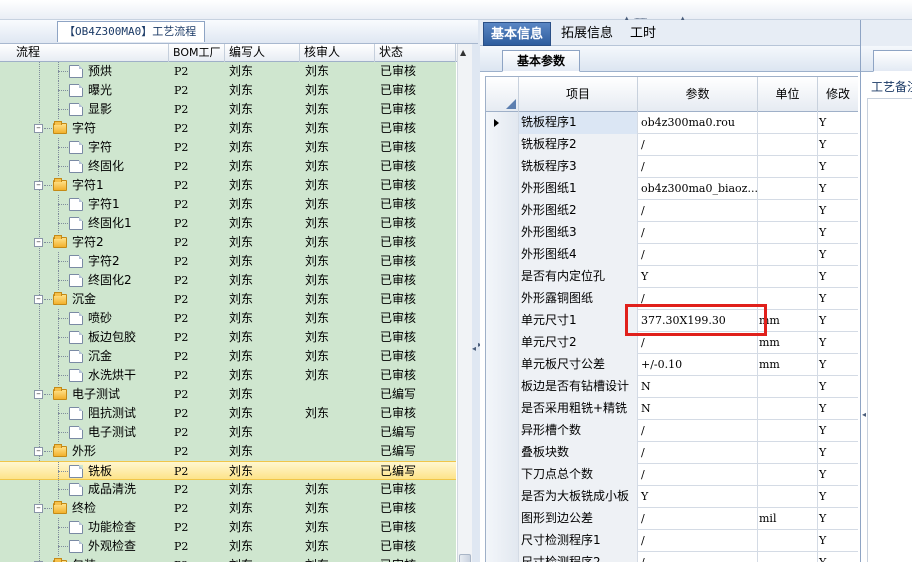  What do you see at coordinates (228, 280) in the screenshot?
I see `tree-step-row: 终固化2 P2 刘东 刘东 已审核` at bounding box center [228, 280].